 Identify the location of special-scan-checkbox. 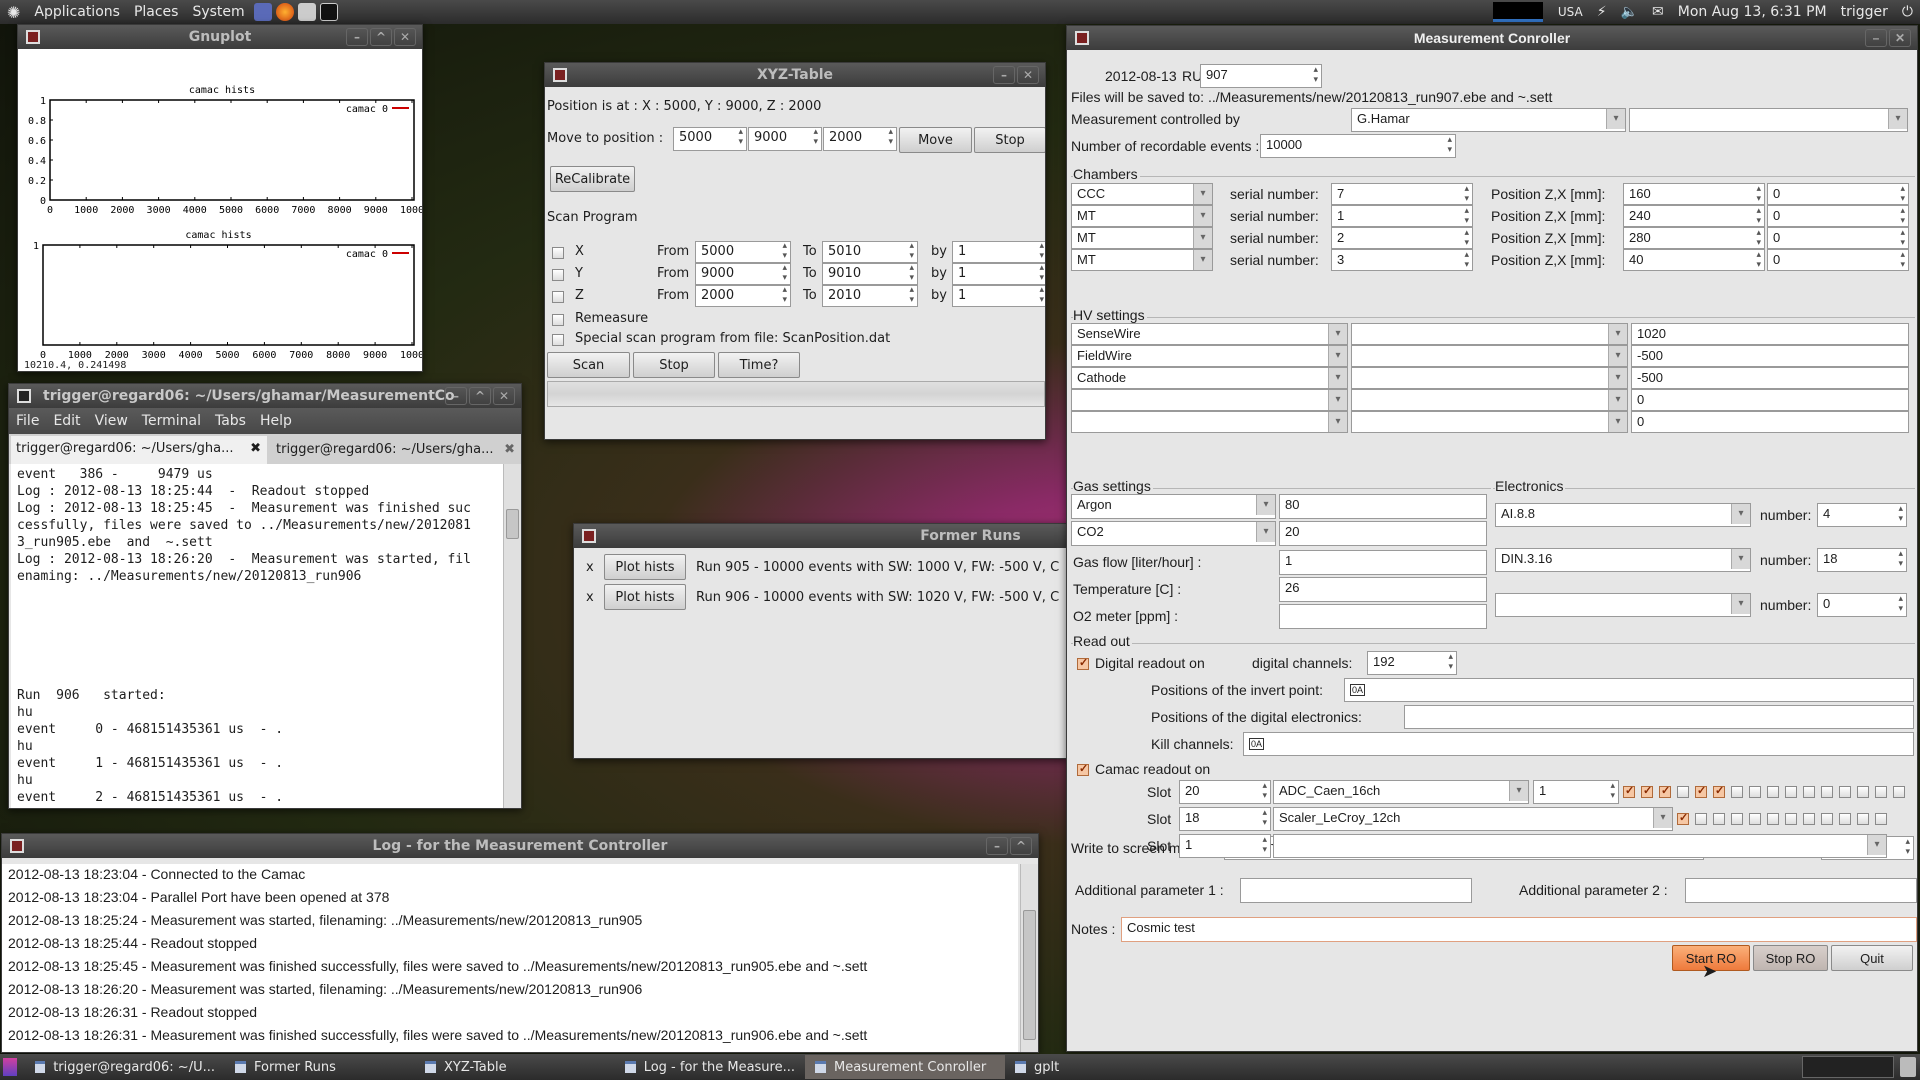
(558, 340).